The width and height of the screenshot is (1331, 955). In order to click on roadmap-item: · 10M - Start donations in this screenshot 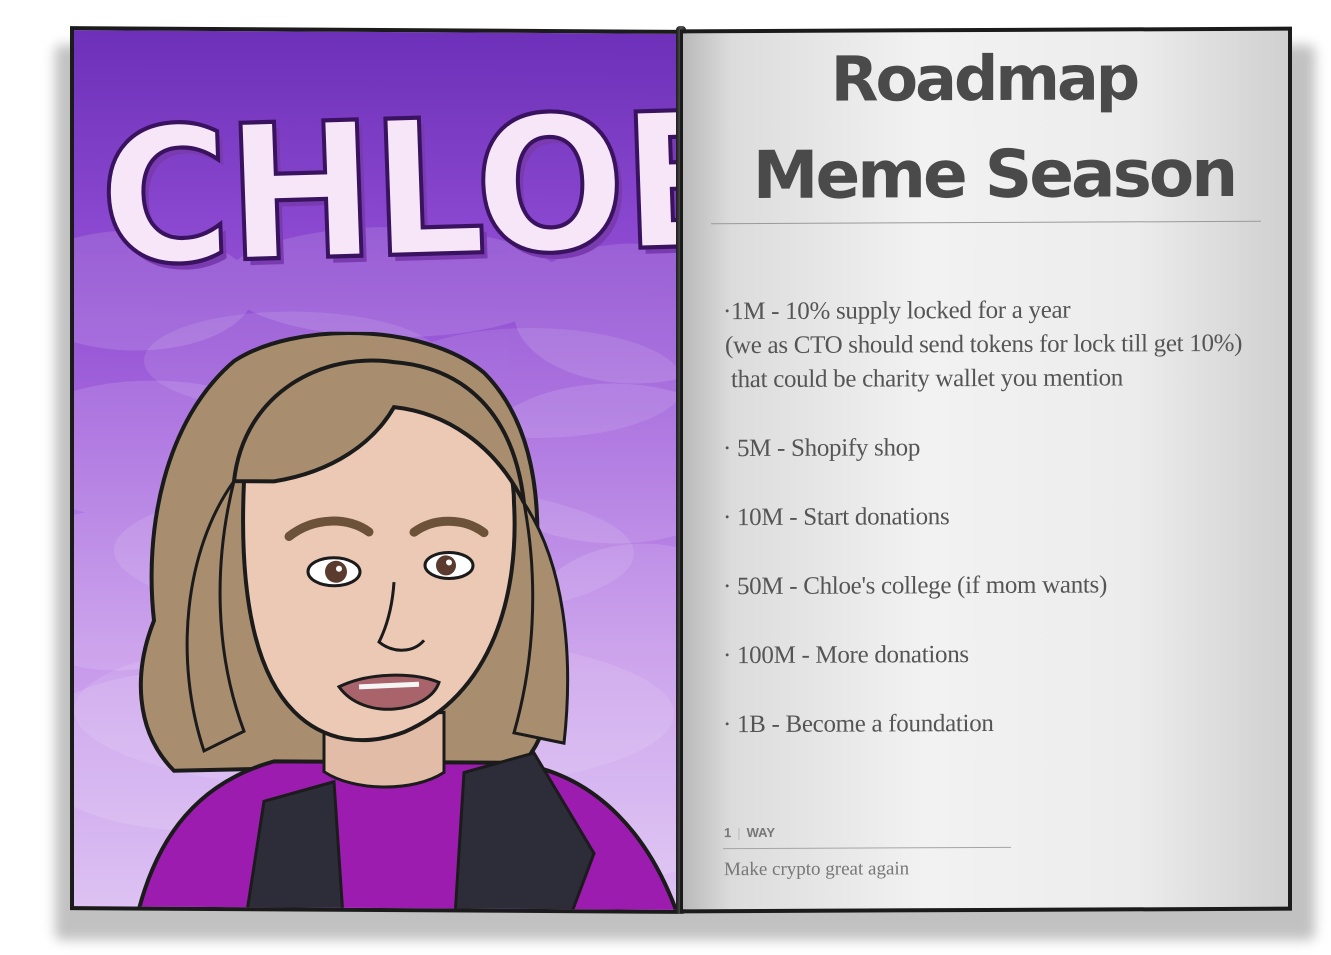, I will do `click(836, 517)`.